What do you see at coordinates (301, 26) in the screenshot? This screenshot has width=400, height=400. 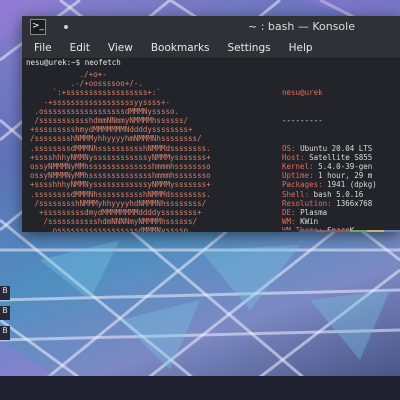 I see `window-title: ~ : bash — Konsole` at bounding box center [301, 26].